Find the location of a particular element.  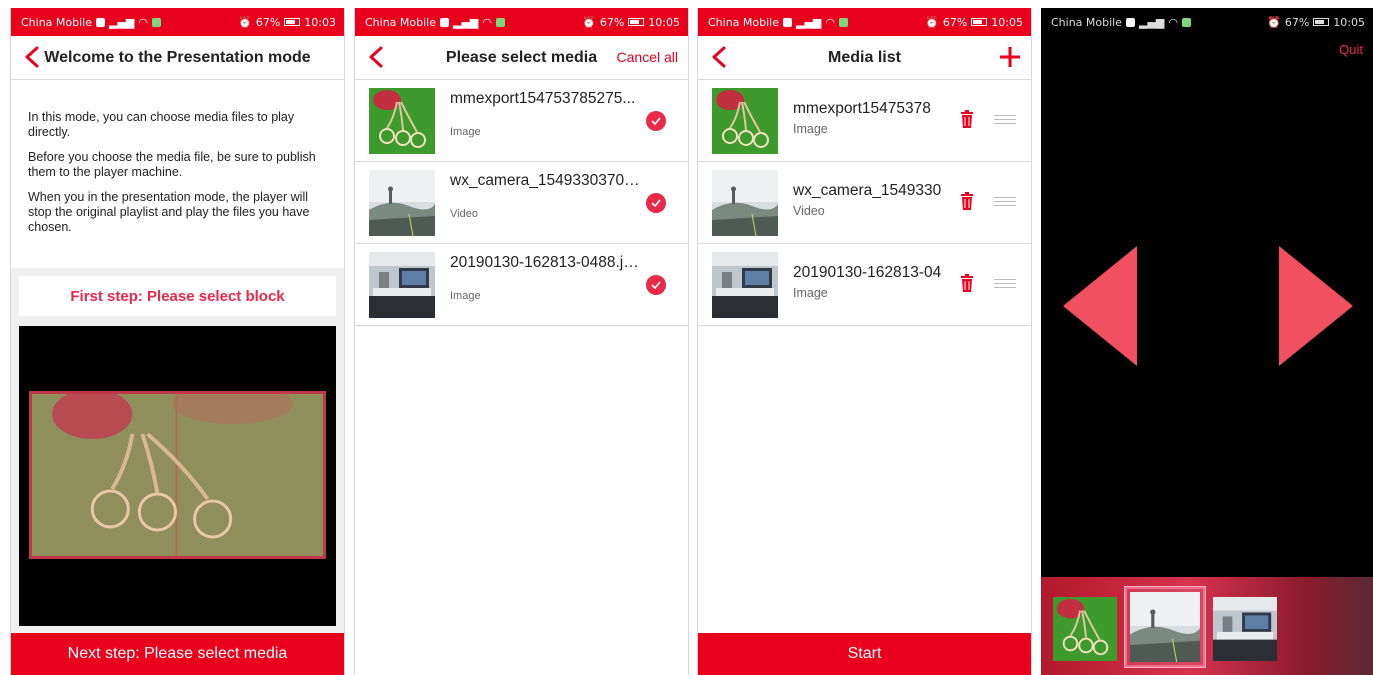

first-step-label: First step: Please select block is located at coordinates (177, 296).